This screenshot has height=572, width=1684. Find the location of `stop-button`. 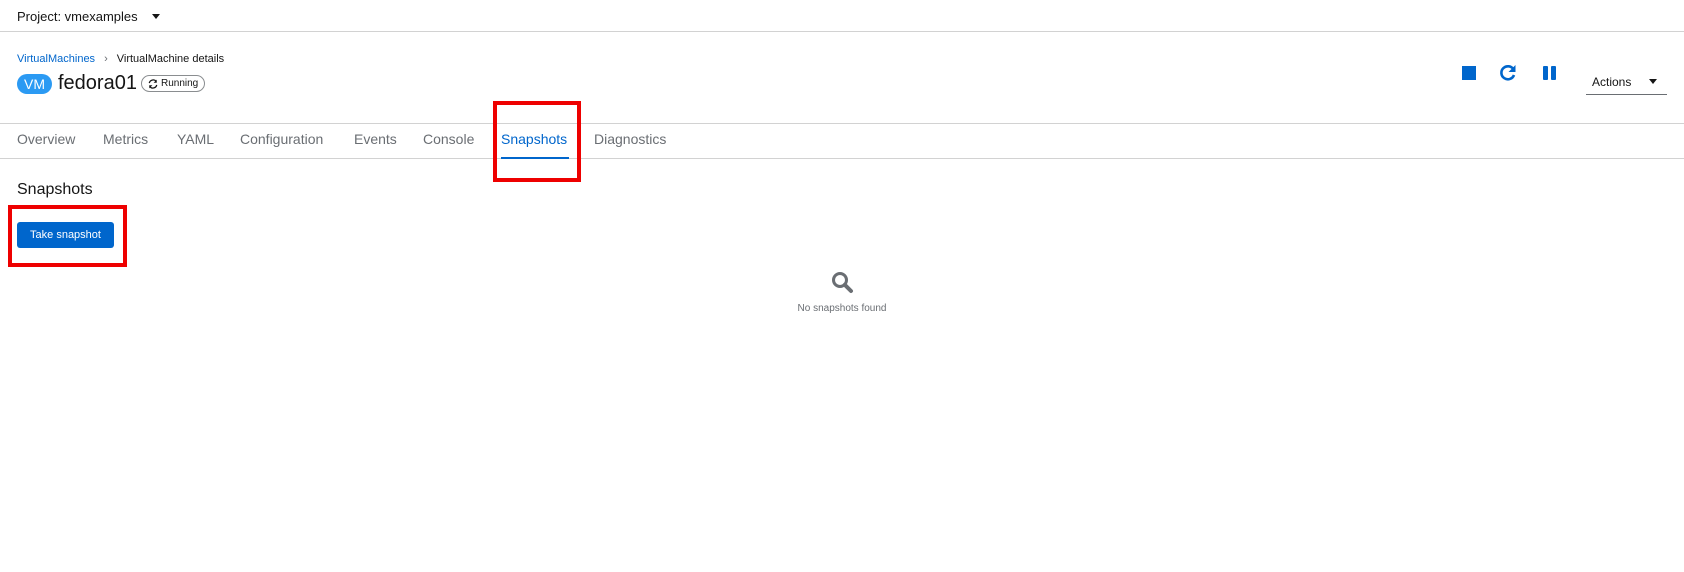

stop-button is located at coordinates (1469, 73).